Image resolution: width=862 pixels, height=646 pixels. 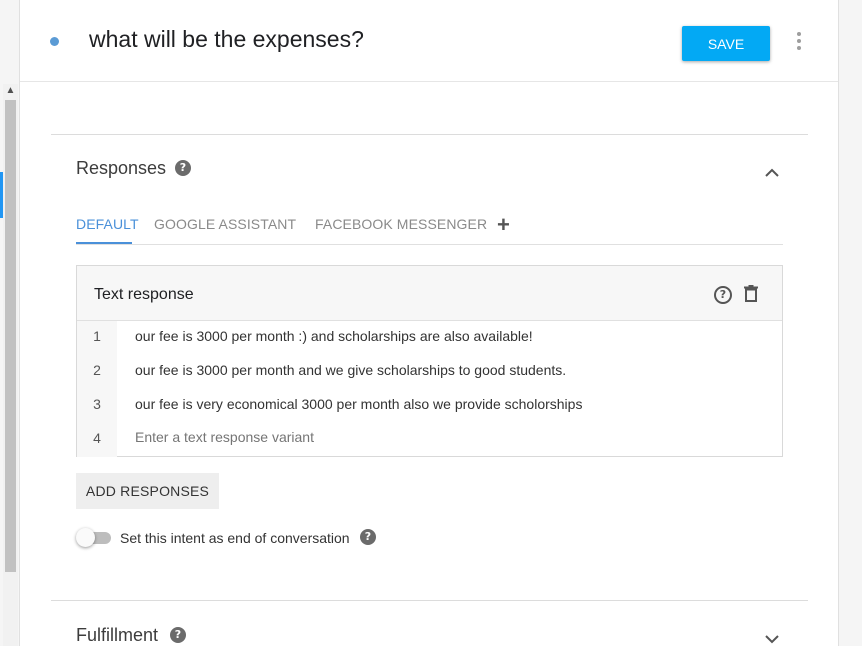 What do you see at coordinates (54, 41) in the screenshot?
I see `intent-status-dot` at bounding box center [54, 41].